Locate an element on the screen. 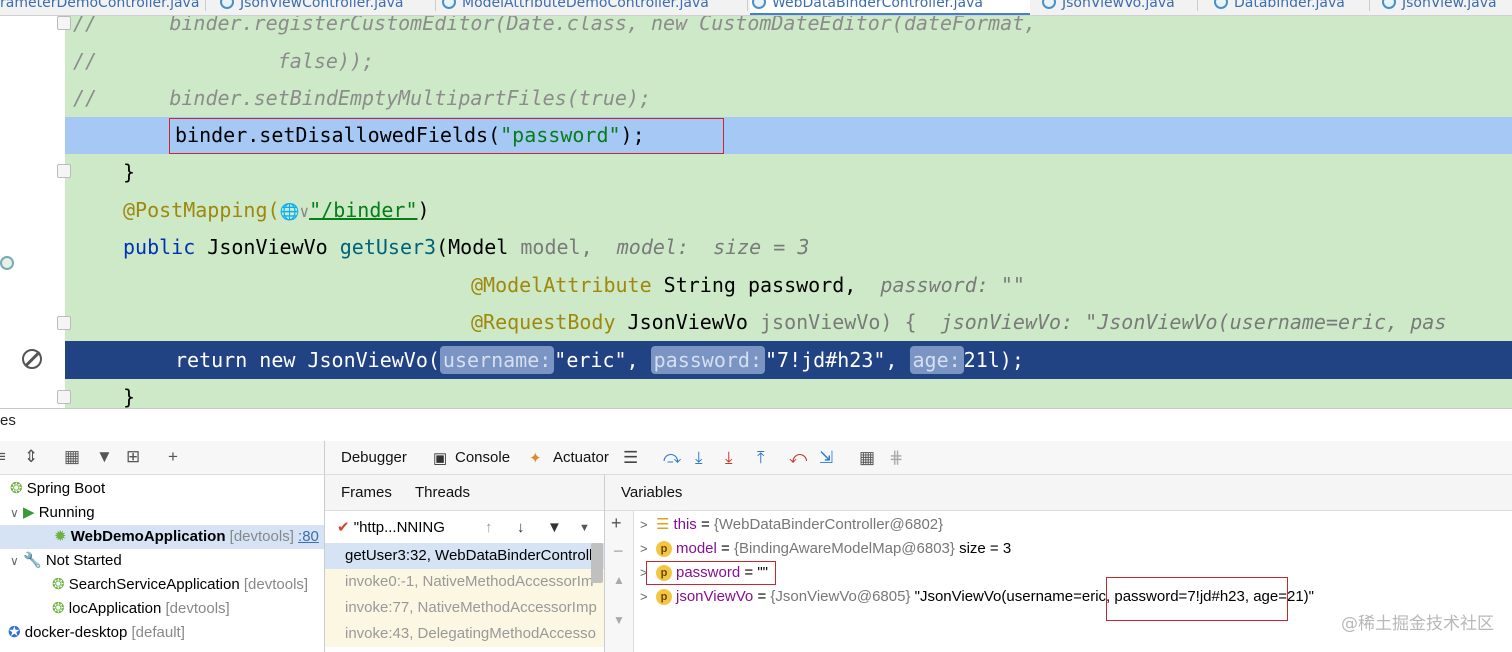 This screenshot has height=652, width=1512. add-service-icon: + is located at coordinates (173, 457).